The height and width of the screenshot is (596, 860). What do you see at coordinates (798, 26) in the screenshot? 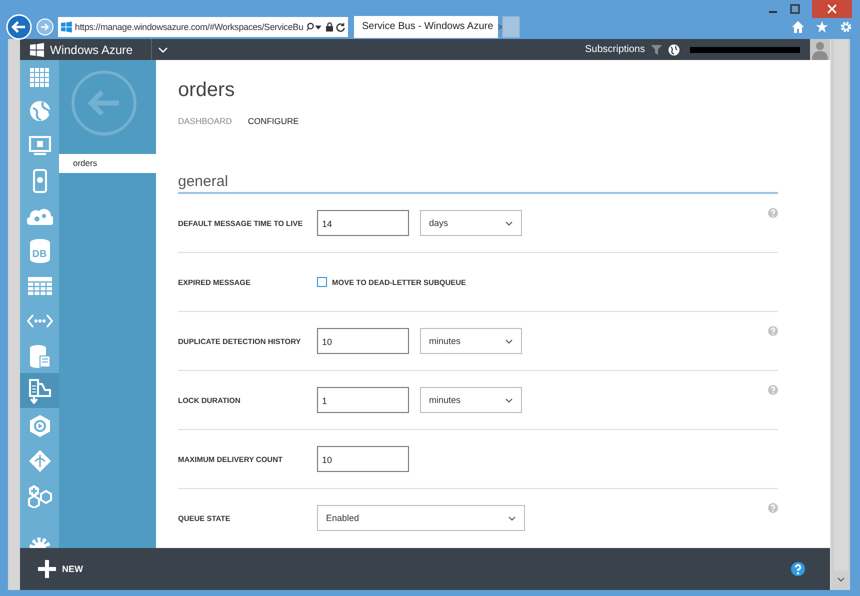
I see `home-icon` at bounding box center [798, 26].